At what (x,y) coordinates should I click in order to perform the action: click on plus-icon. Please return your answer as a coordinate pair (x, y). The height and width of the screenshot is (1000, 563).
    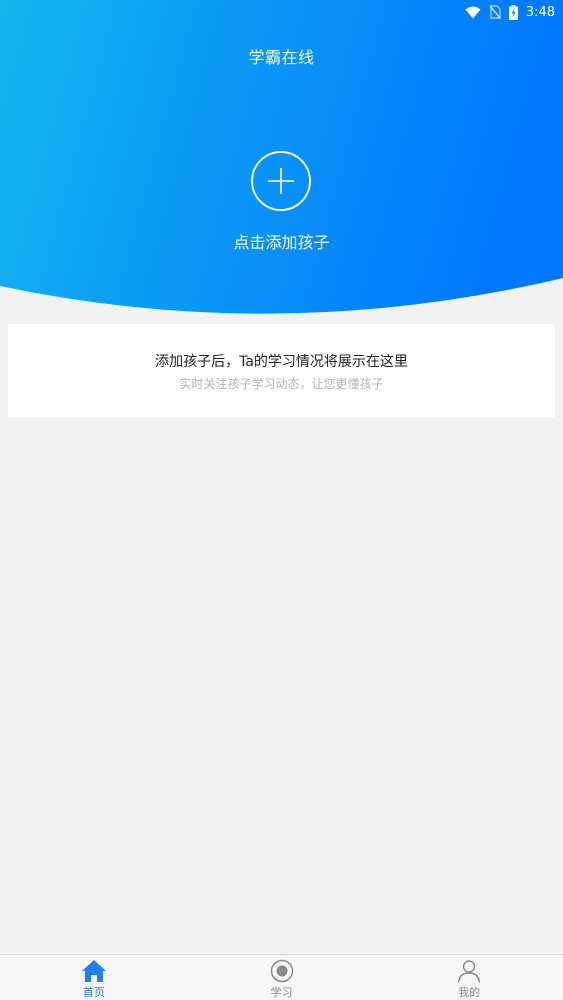
    Looking at the image, I should click on (281, 181).